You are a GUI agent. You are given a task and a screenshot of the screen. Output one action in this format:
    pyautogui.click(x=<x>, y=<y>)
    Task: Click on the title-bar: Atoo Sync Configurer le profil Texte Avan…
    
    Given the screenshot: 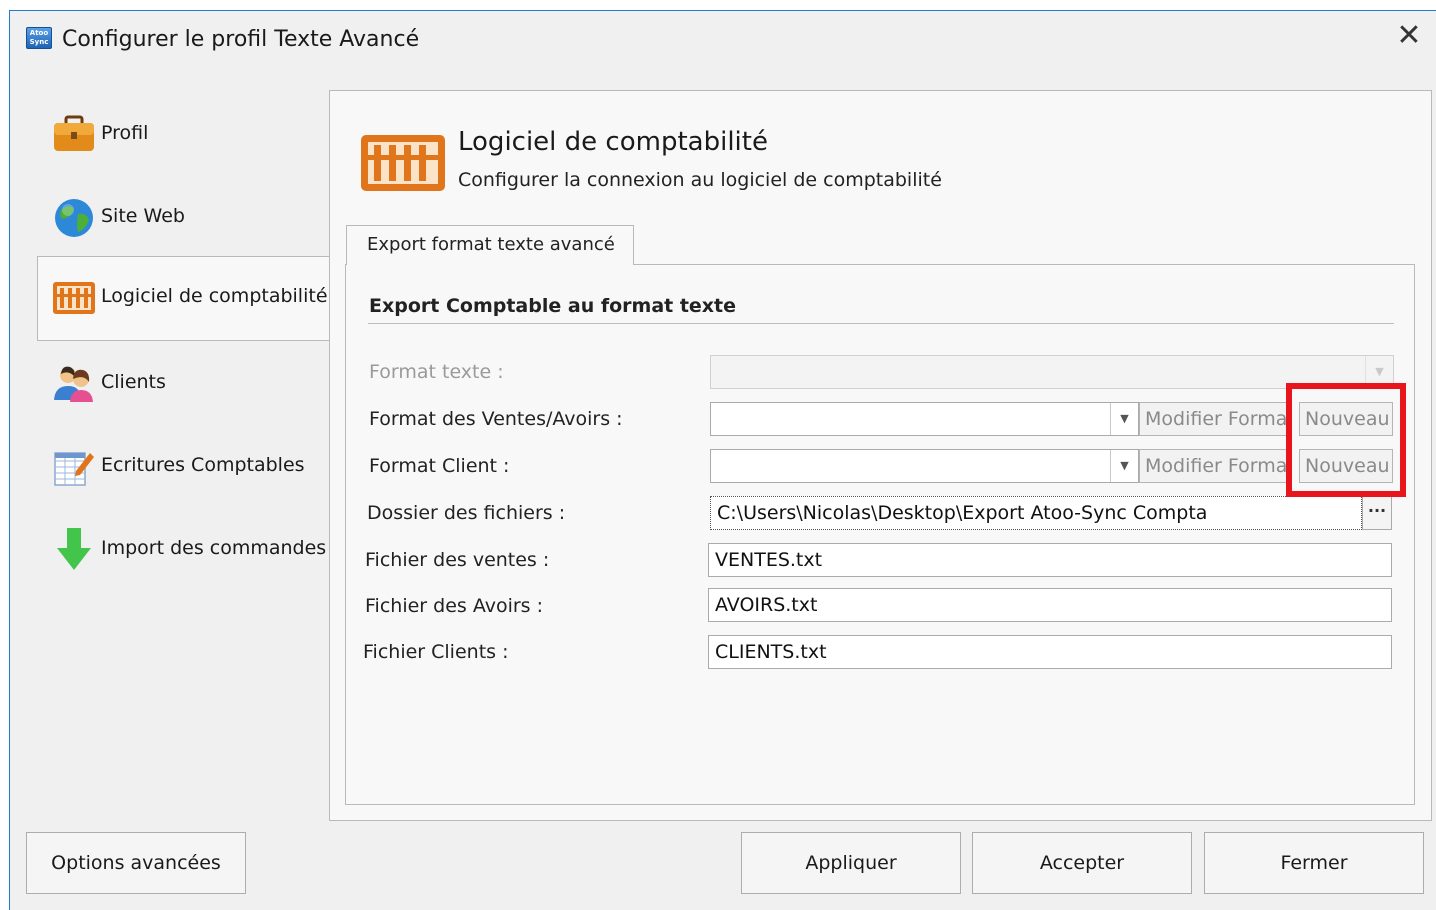 What is the action you would take?
    pyautogui.click(x=723, y=40)
    